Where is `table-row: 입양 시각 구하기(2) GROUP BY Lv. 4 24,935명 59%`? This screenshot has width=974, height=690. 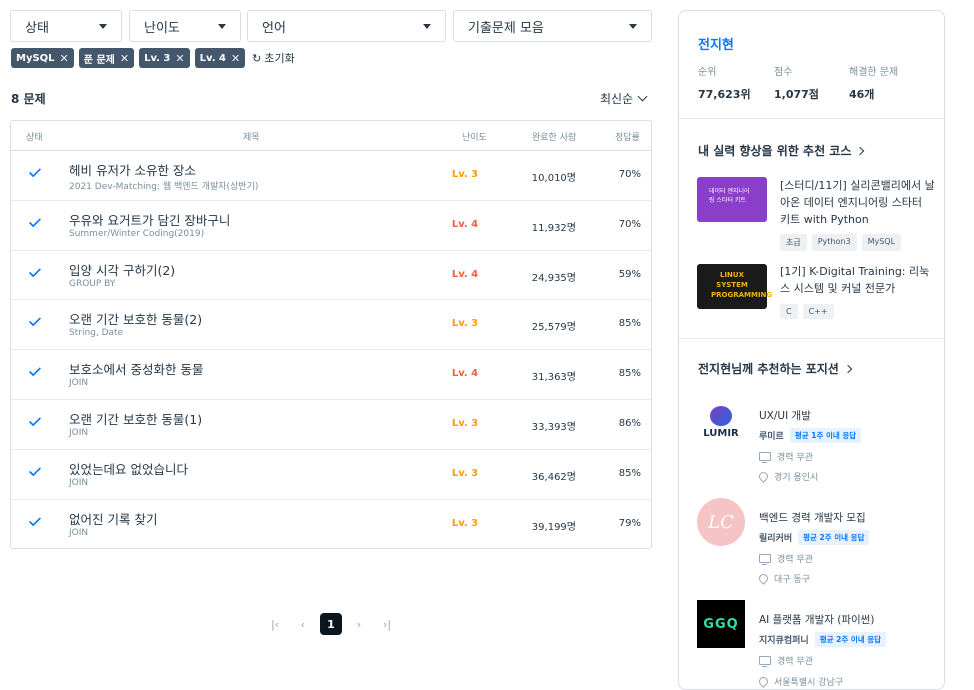
table-row: 입양 시각 구하기(2) GROUP BY Lv. 4 24,935명 59% is located at coordinates (331, 276).